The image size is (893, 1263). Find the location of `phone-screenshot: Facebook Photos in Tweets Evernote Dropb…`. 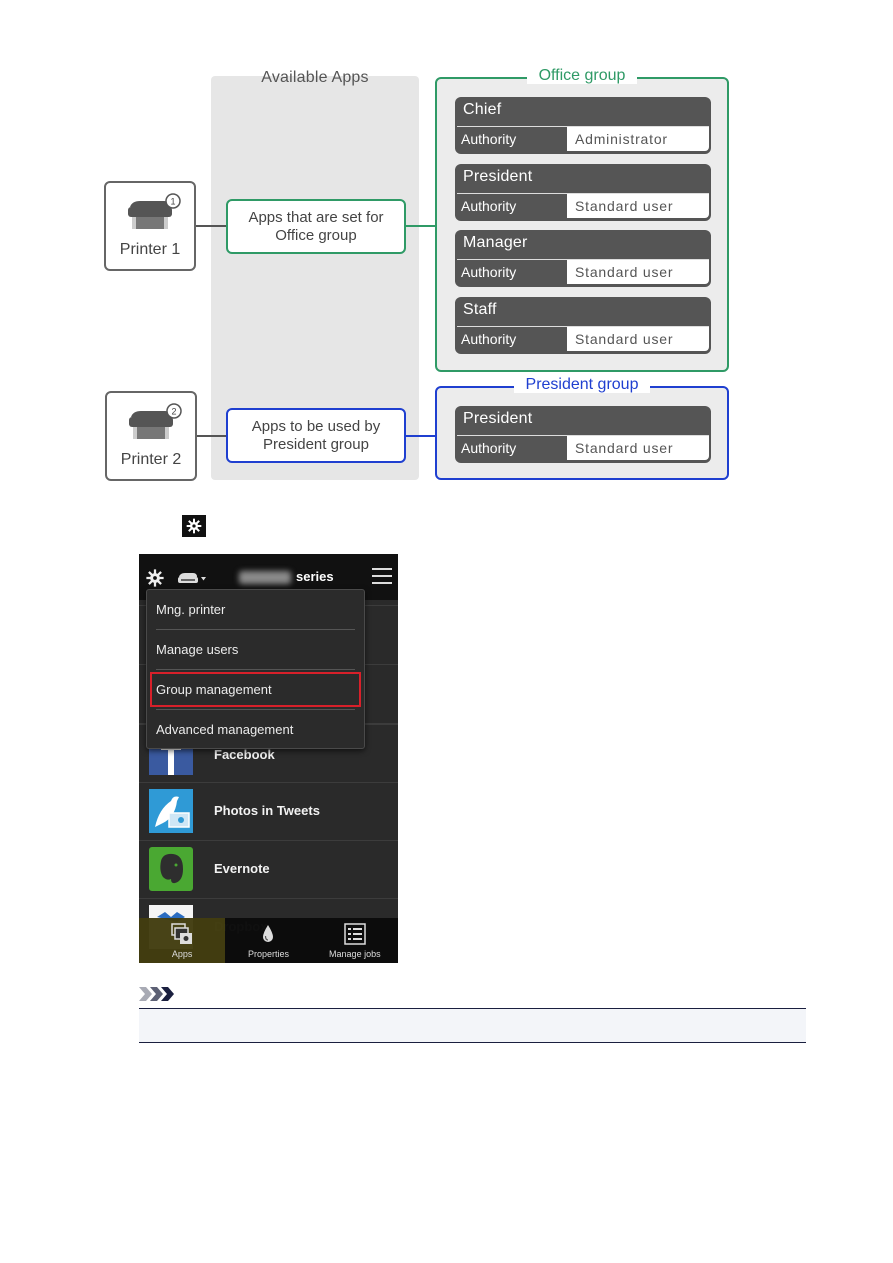

phone-screenshot: Facebook Photos in Tweets Evernote Dropb… is located at coordinates (268, 758).